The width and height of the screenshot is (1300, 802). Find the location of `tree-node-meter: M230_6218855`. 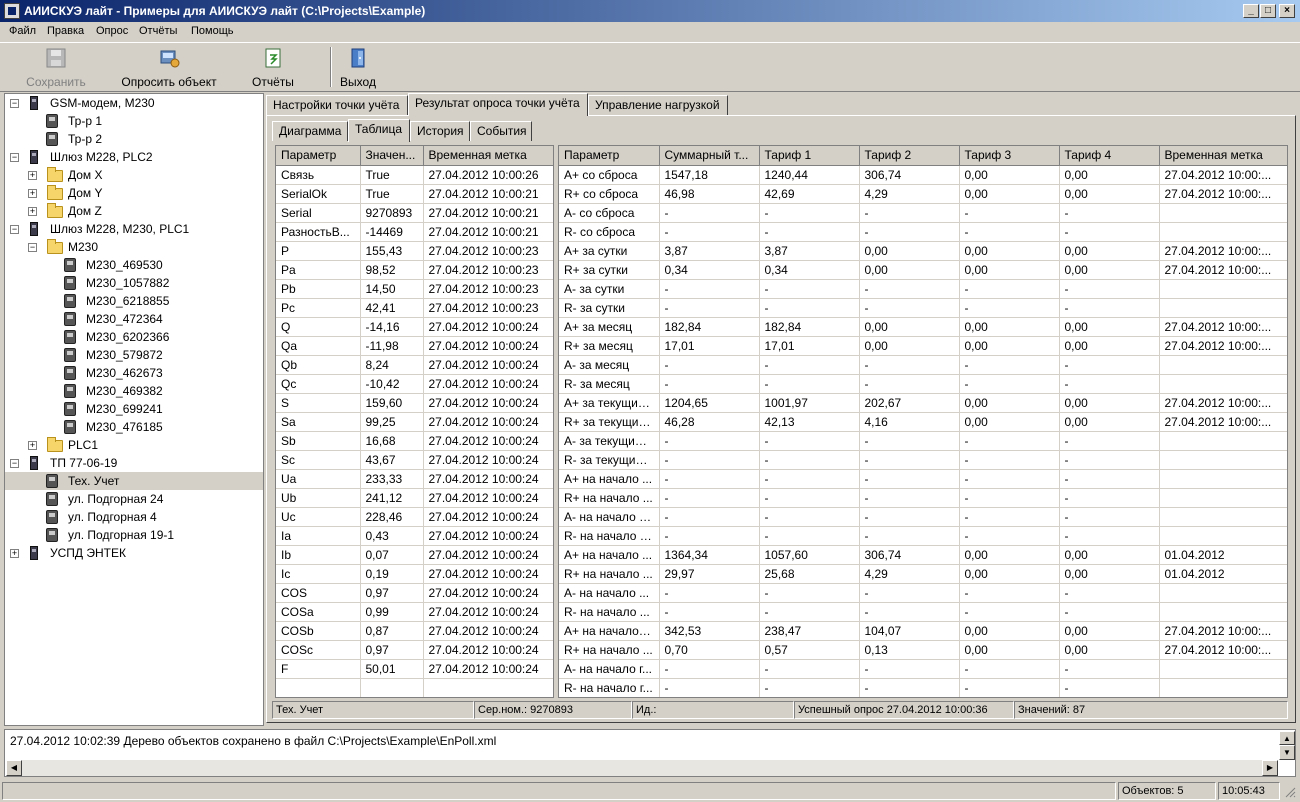

tree-node-meter: M230_6218855 is located at coordinates (134, 301).